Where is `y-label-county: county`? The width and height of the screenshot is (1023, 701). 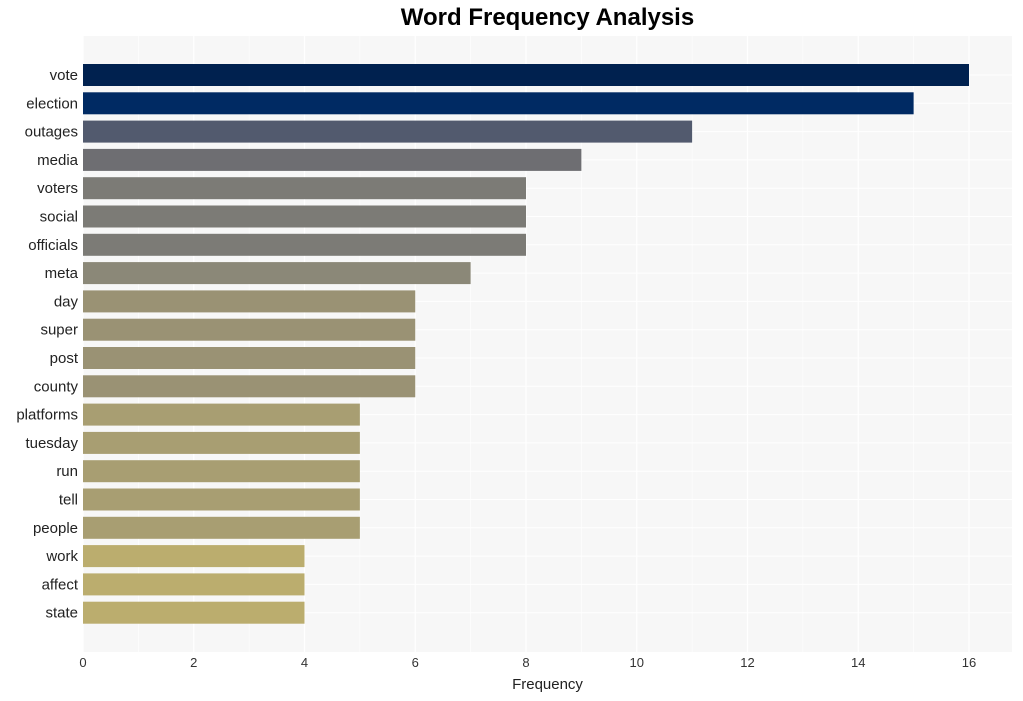
y-label-county: county is located at coordinates (56, 386).